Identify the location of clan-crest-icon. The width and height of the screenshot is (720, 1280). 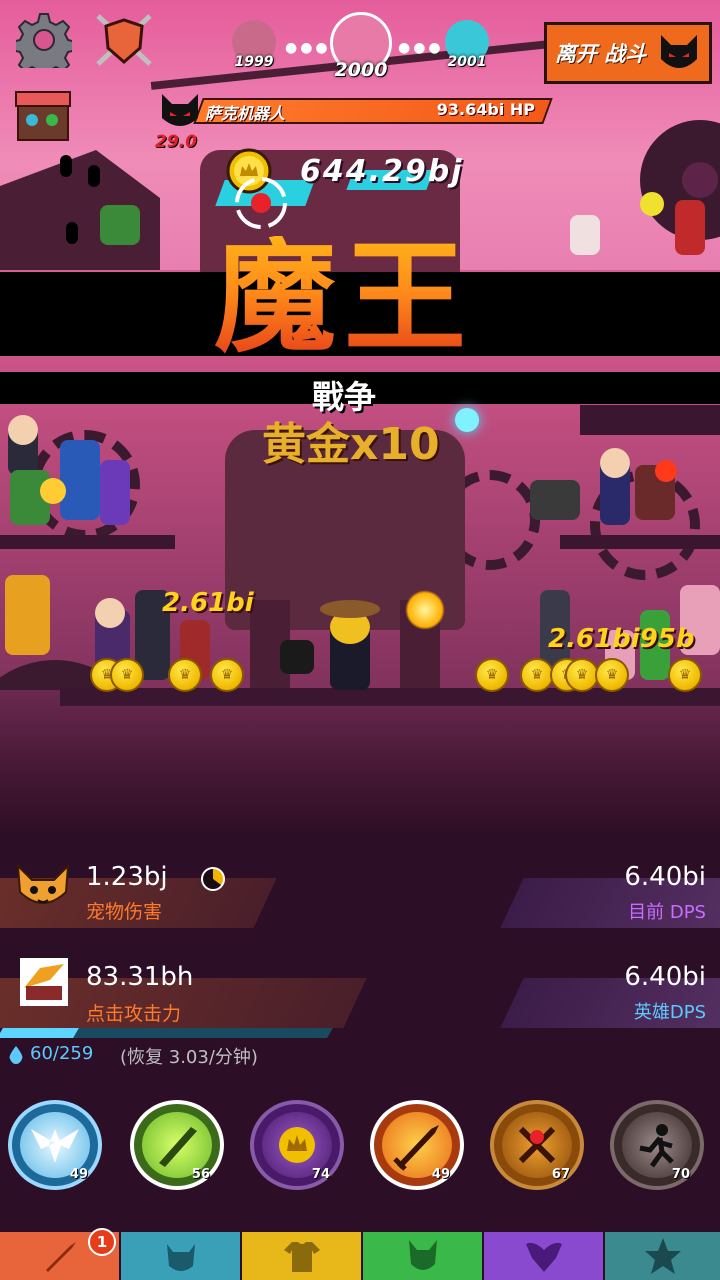
(543, 1257).